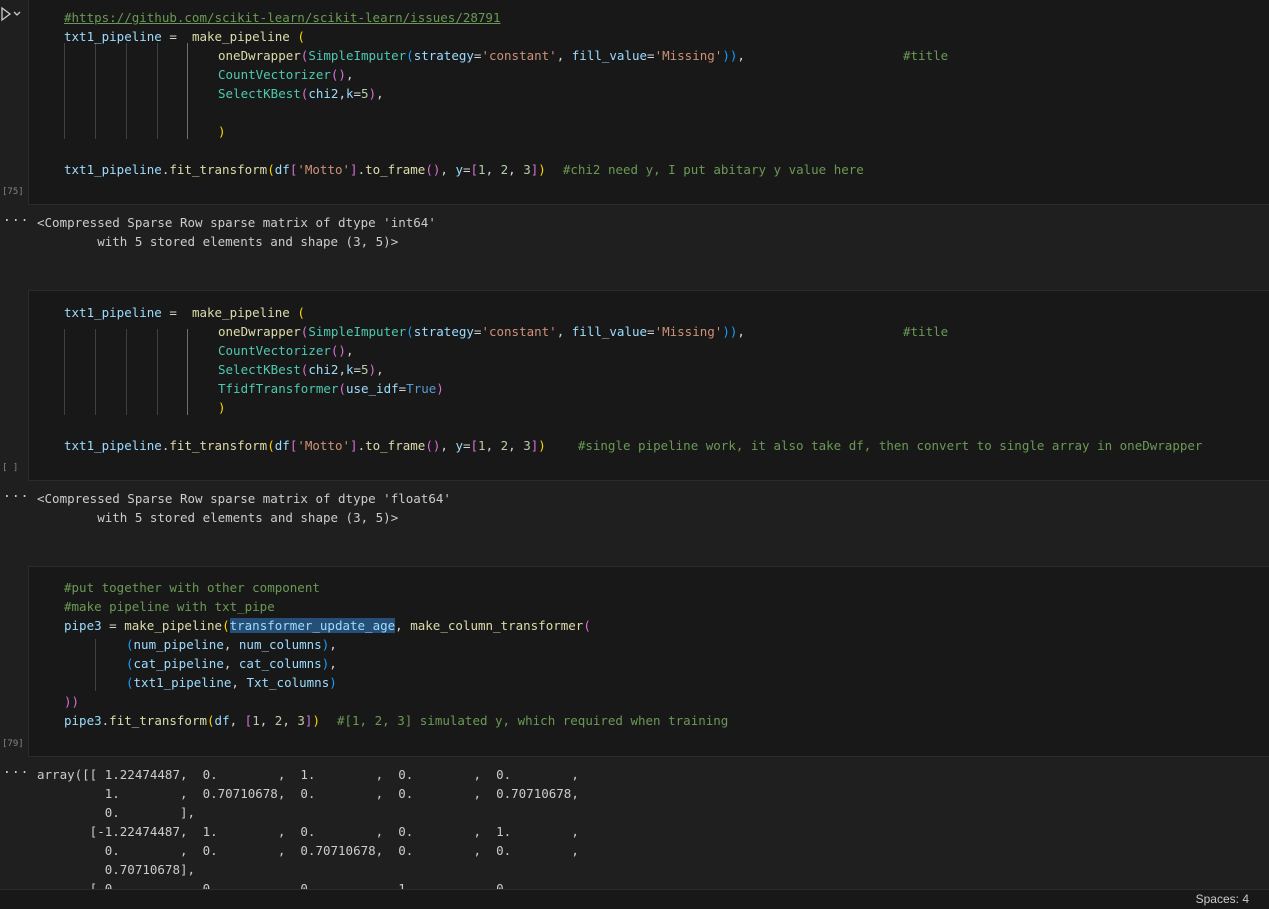  I want to click on status-bar: Spaces: 4, so click(634, 899).